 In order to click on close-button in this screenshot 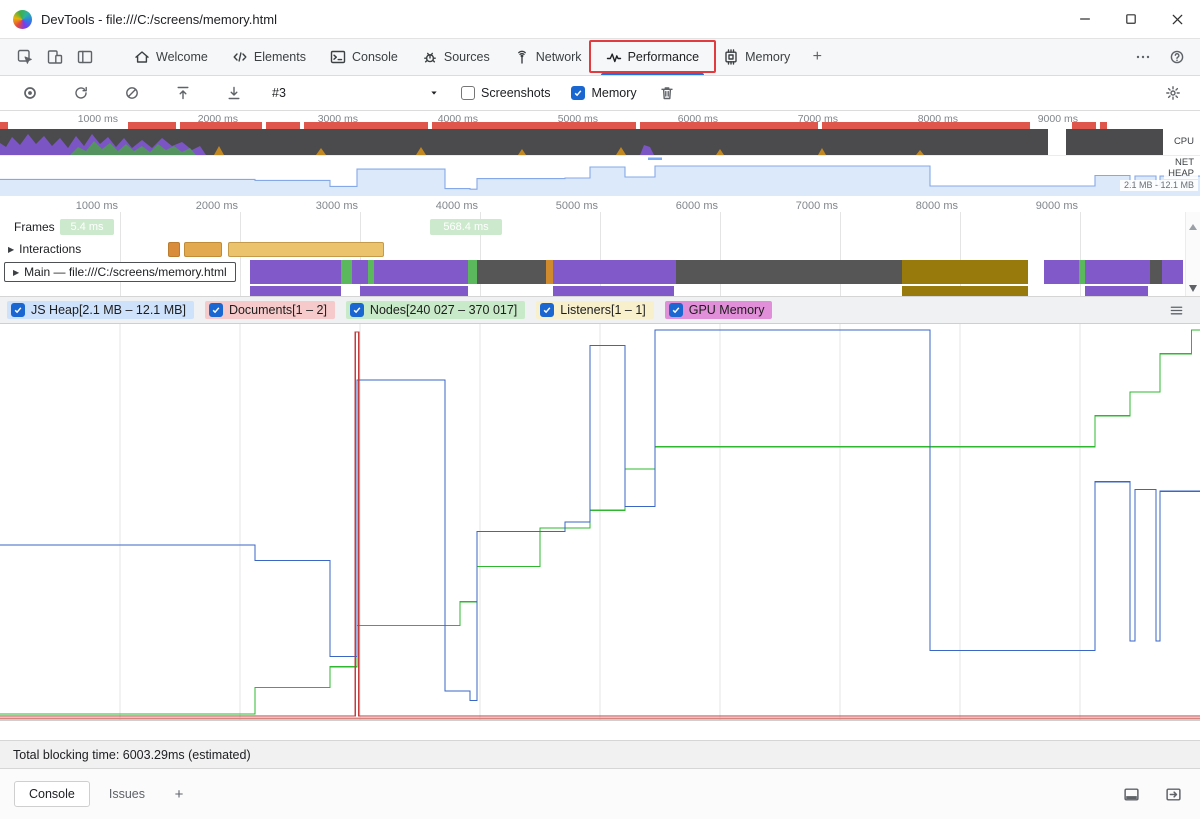, I will do `click(1177, 19)`.